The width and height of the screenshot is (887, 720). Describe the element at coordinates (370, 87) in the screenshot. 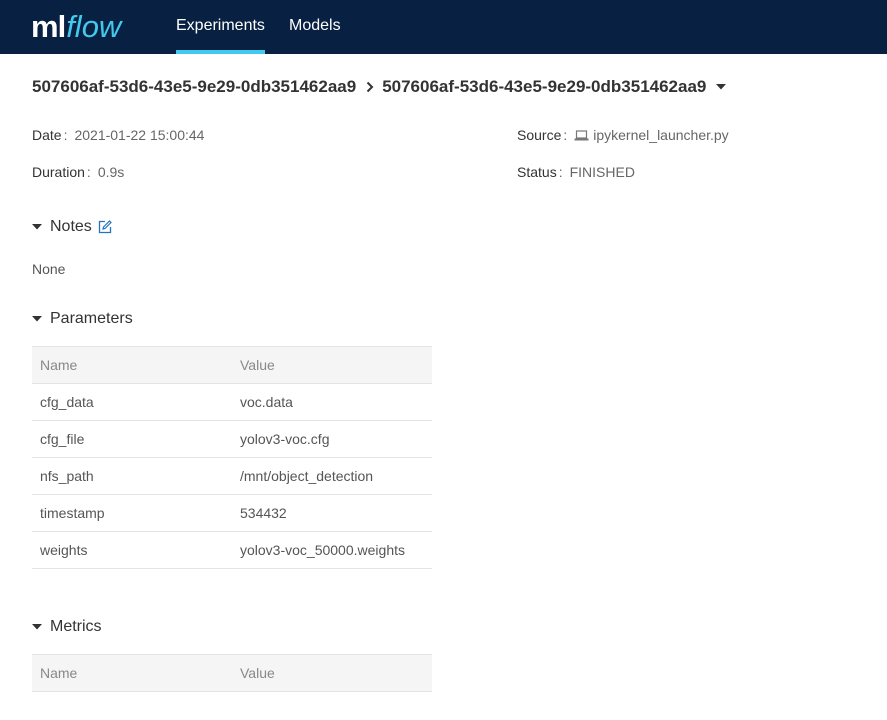

I see `chevron-right-icon` at that location.